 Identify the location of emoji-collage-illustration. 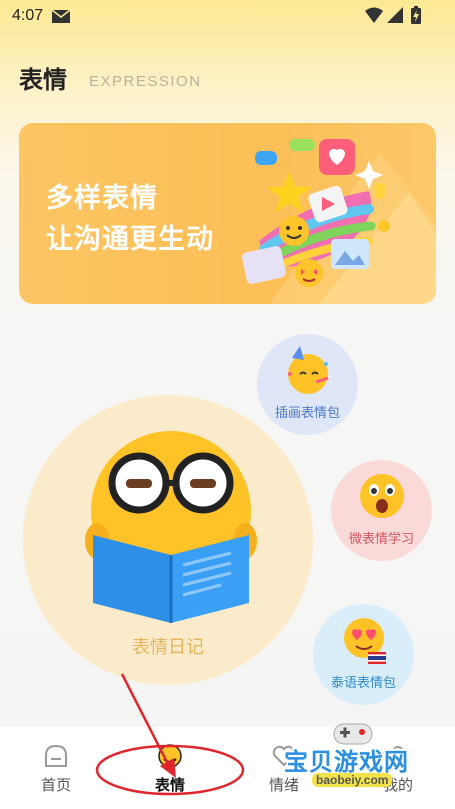
(316, 213).